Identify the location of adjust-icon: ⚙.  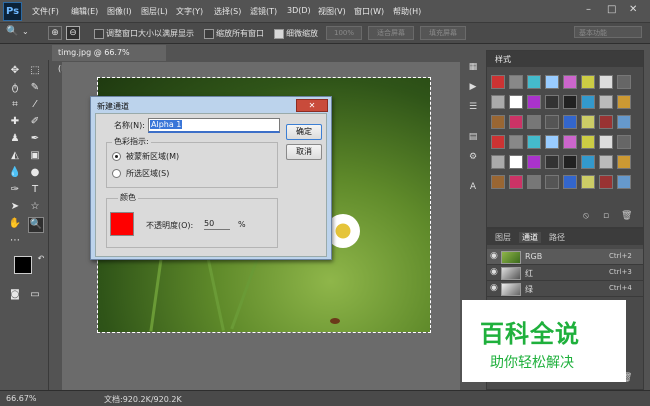
(473, 157).